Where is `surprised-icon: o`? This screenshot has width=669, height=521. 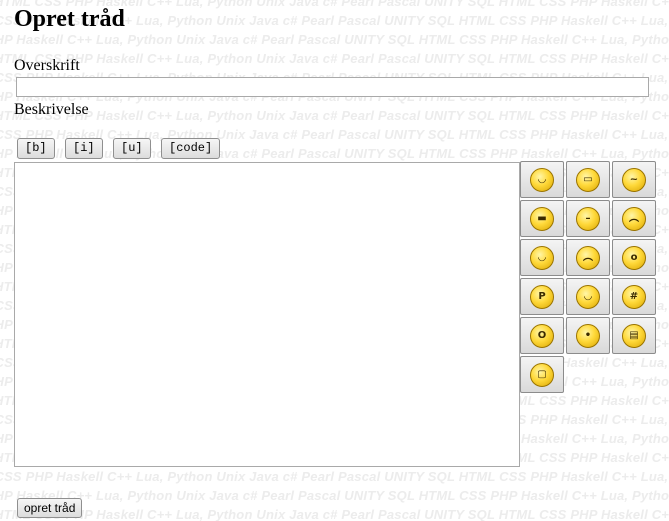
surprised-icon: o is located at coordinates (634, 257).